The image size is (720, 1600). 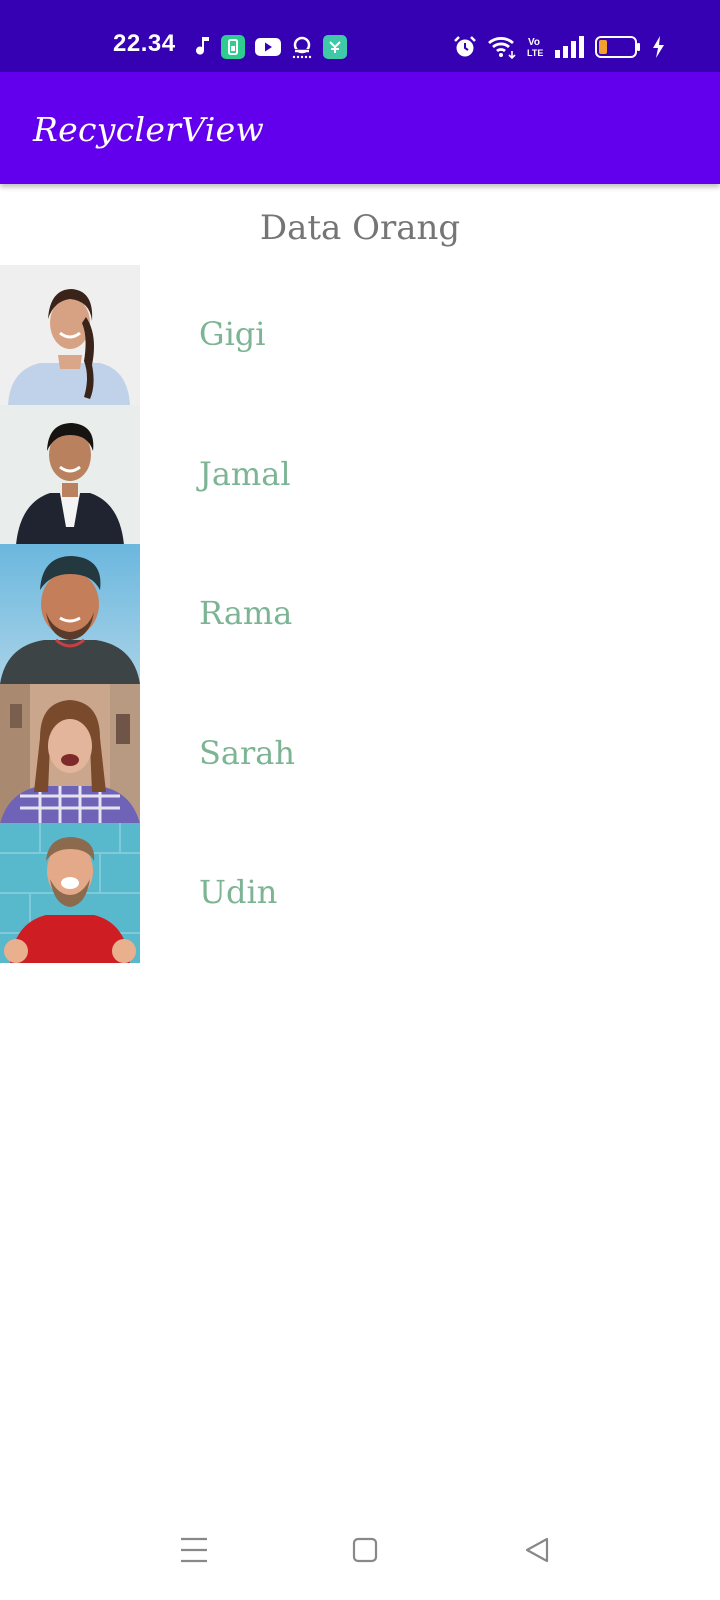 I want to click on person-name: Sarah, so click(x=247, y=752).